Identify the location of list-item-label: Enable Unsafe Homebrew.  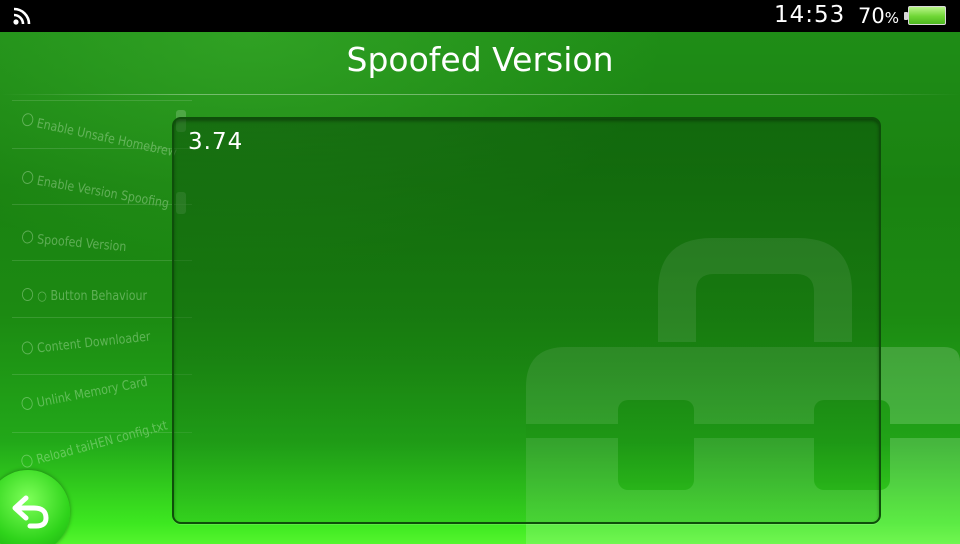
(107, 138).